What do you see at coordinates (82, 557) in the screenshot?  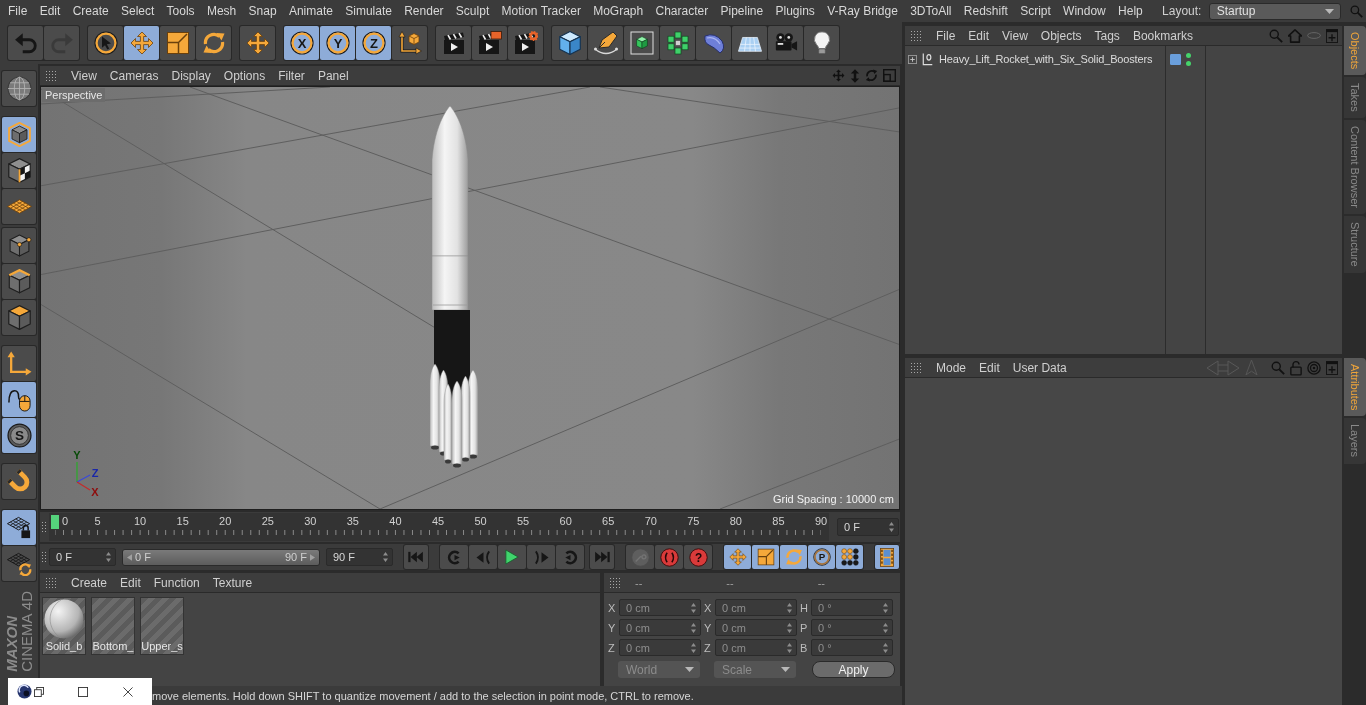 I see `start-frame-field: 0 F` at bounding box center [82, 557].